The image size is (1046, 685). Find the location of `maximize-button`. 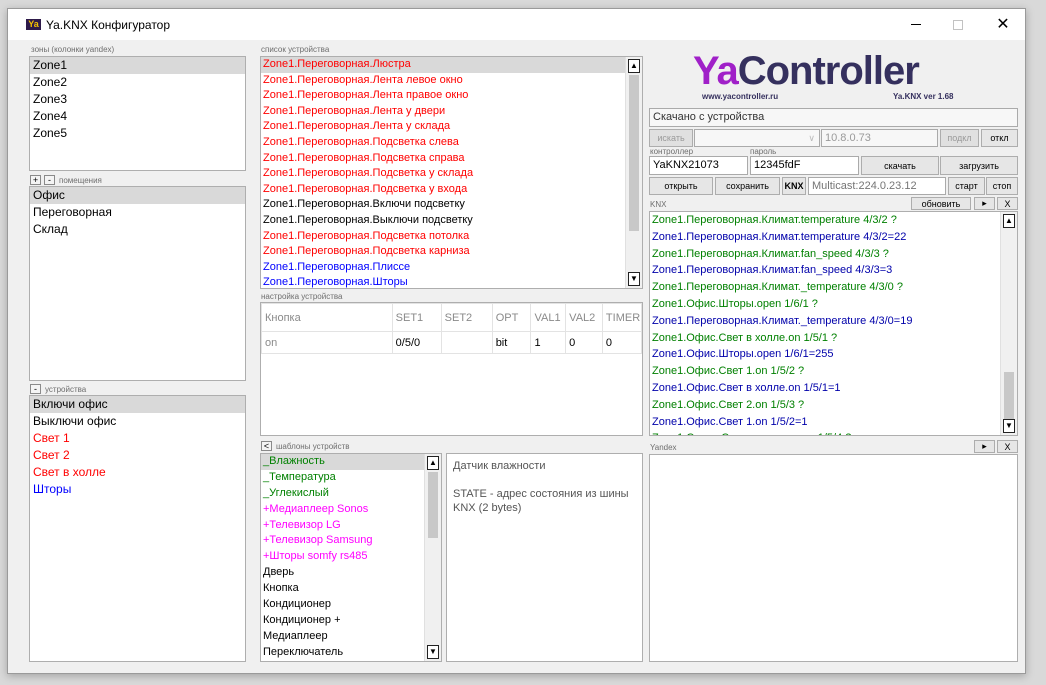

maximize-button is located at coordinates (958, 24).